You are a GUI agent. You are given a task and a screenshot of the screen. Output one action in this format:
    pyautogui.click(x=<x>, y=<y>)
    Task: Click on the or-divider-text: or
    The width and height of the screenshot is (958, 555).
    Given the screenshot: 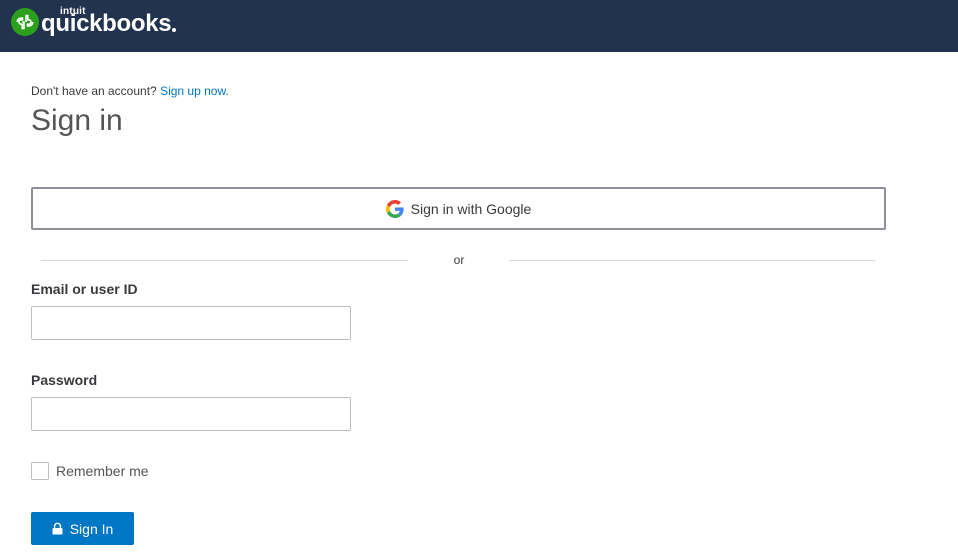 What is the action you would take?
    pyautogui.click(x=459, y=260)
    